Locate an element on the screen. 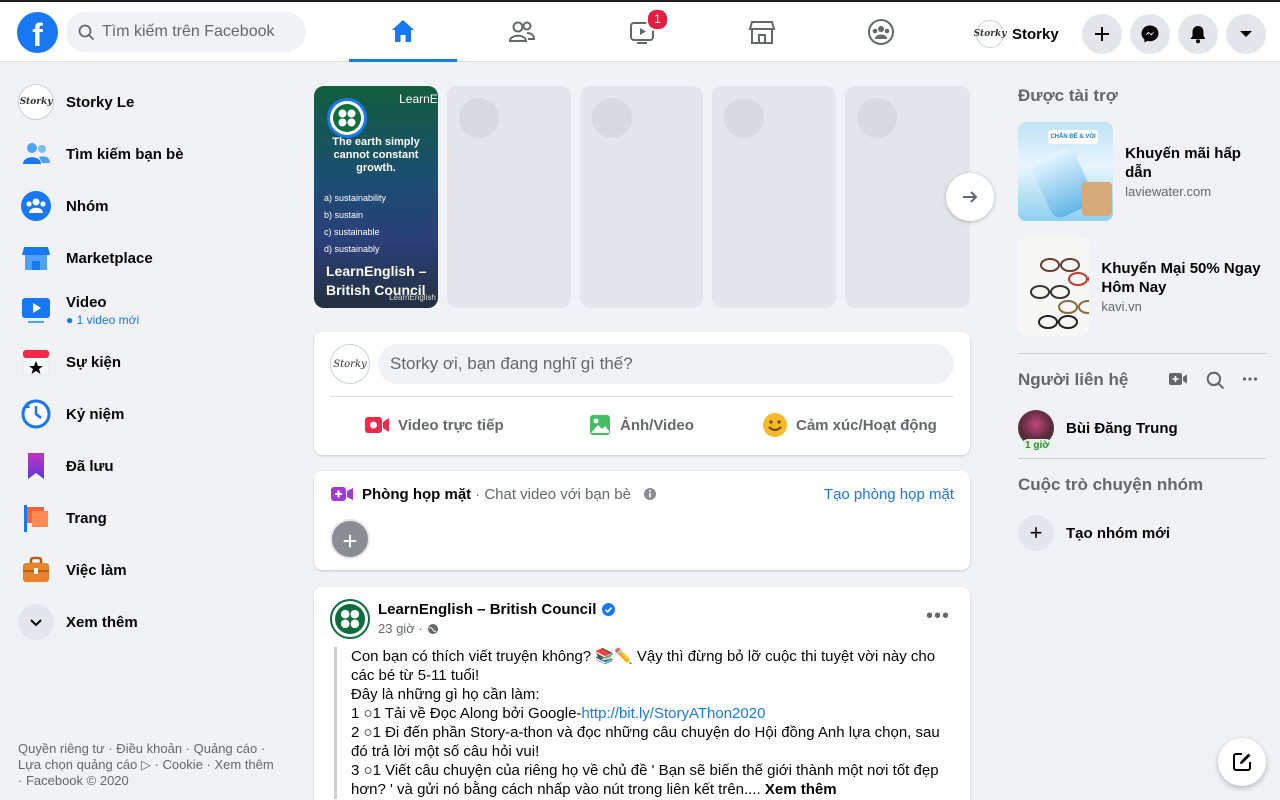 This screenshot has width=1280, height=800. notifications-button is located at coordinates (1198, 34).